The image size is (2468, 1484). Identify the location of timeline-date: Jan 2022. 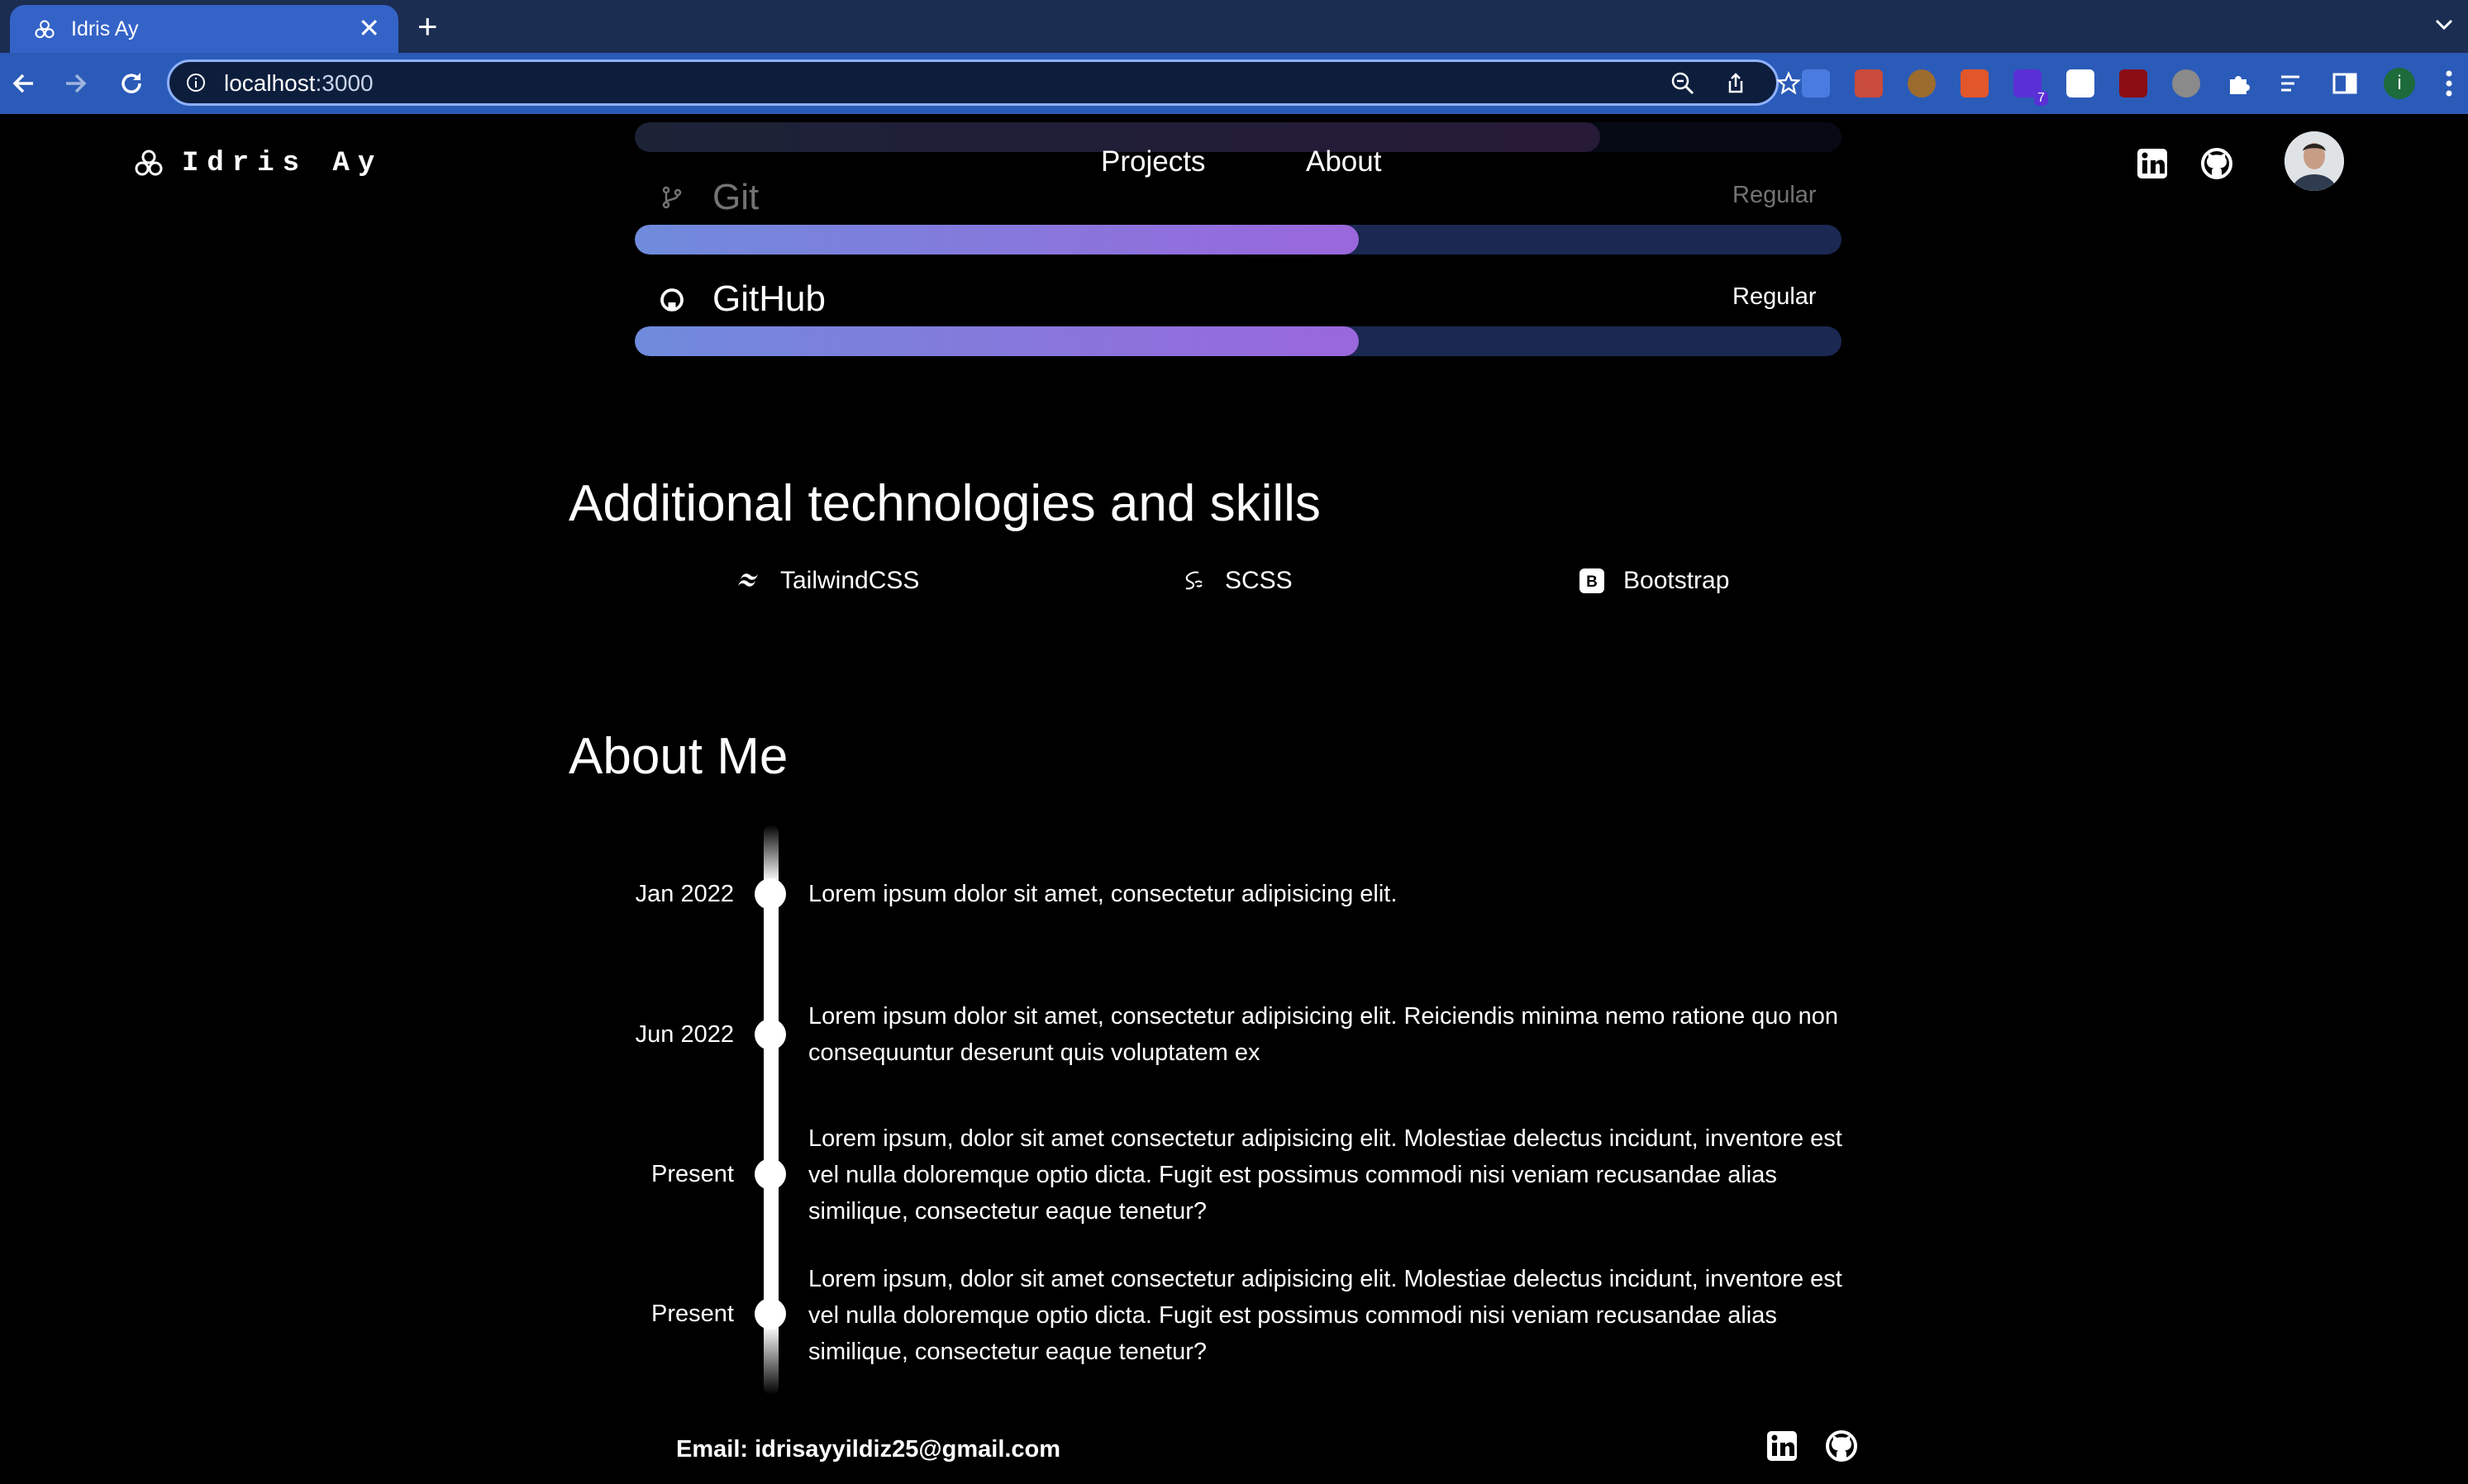
(684, 894).